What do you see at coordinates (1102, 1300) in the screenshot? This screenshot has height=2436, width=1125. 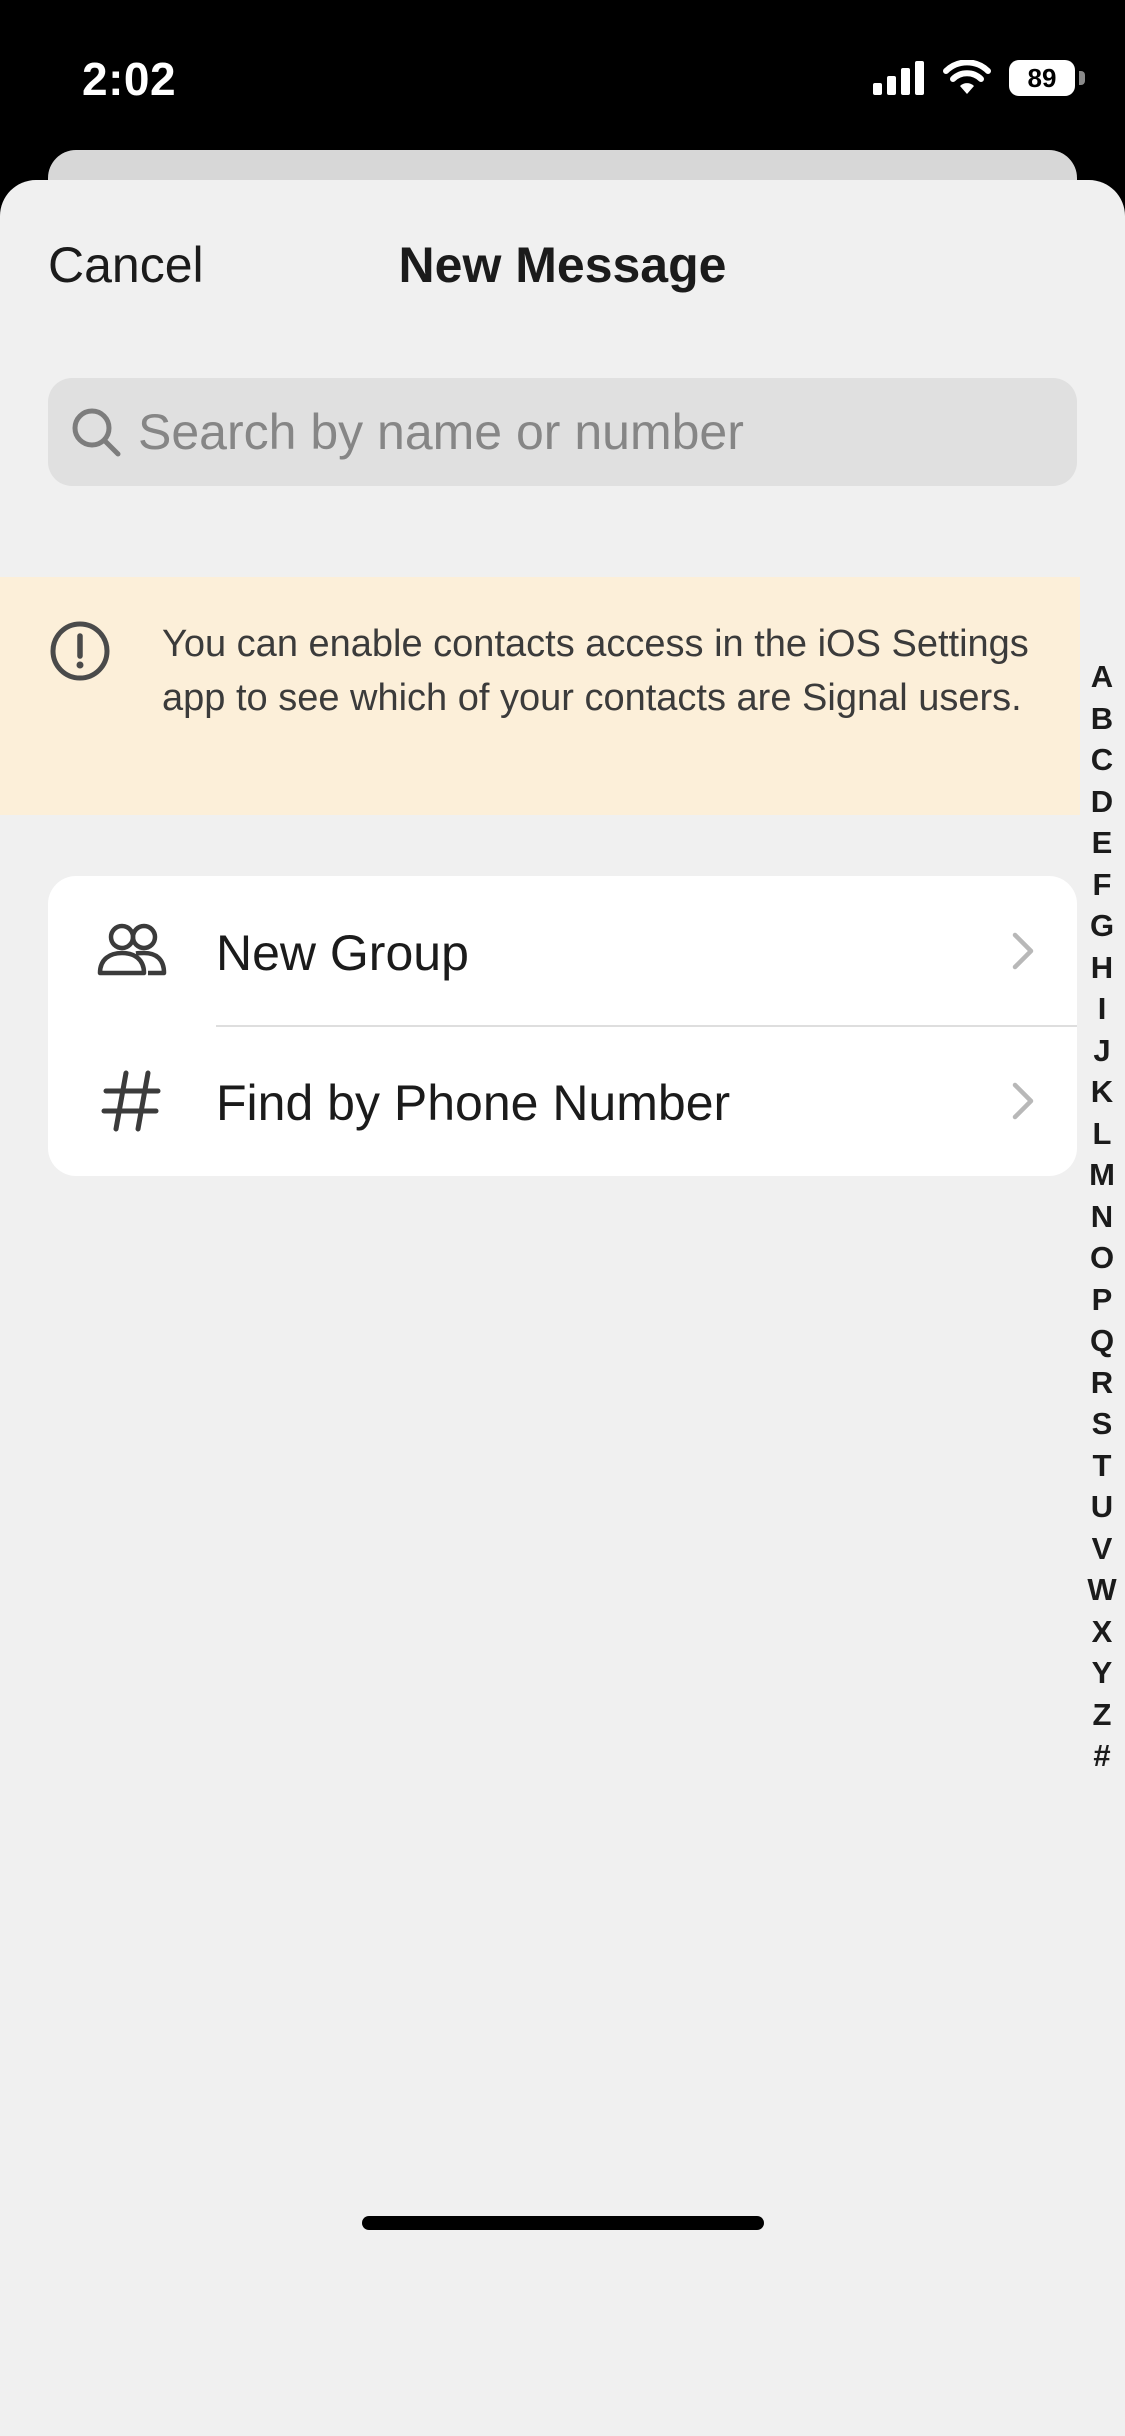 I see `index-letter: P` at bounding box center [1102, 1300].